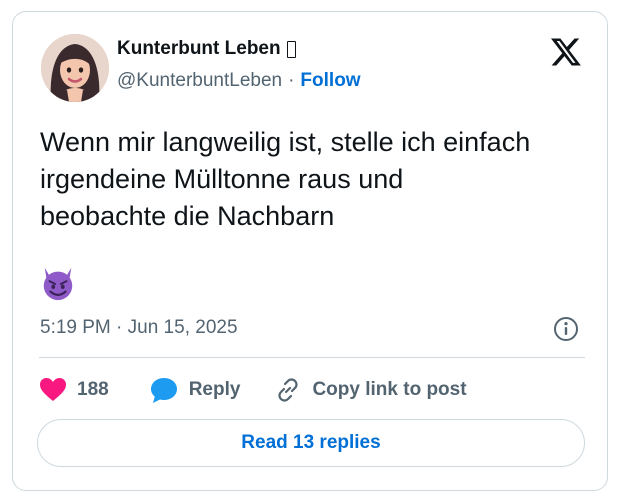 Image resolution: width=620 pixels, height=502 pixels. Describe the element at coordinates (199, 49) in the screenshot. I see `author-display-name: Kunterbunt Leben` at that location.